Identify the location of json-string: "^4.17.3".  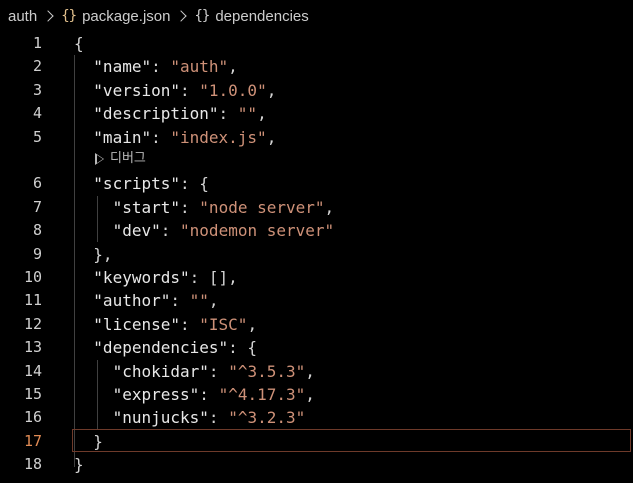
(262, 394).